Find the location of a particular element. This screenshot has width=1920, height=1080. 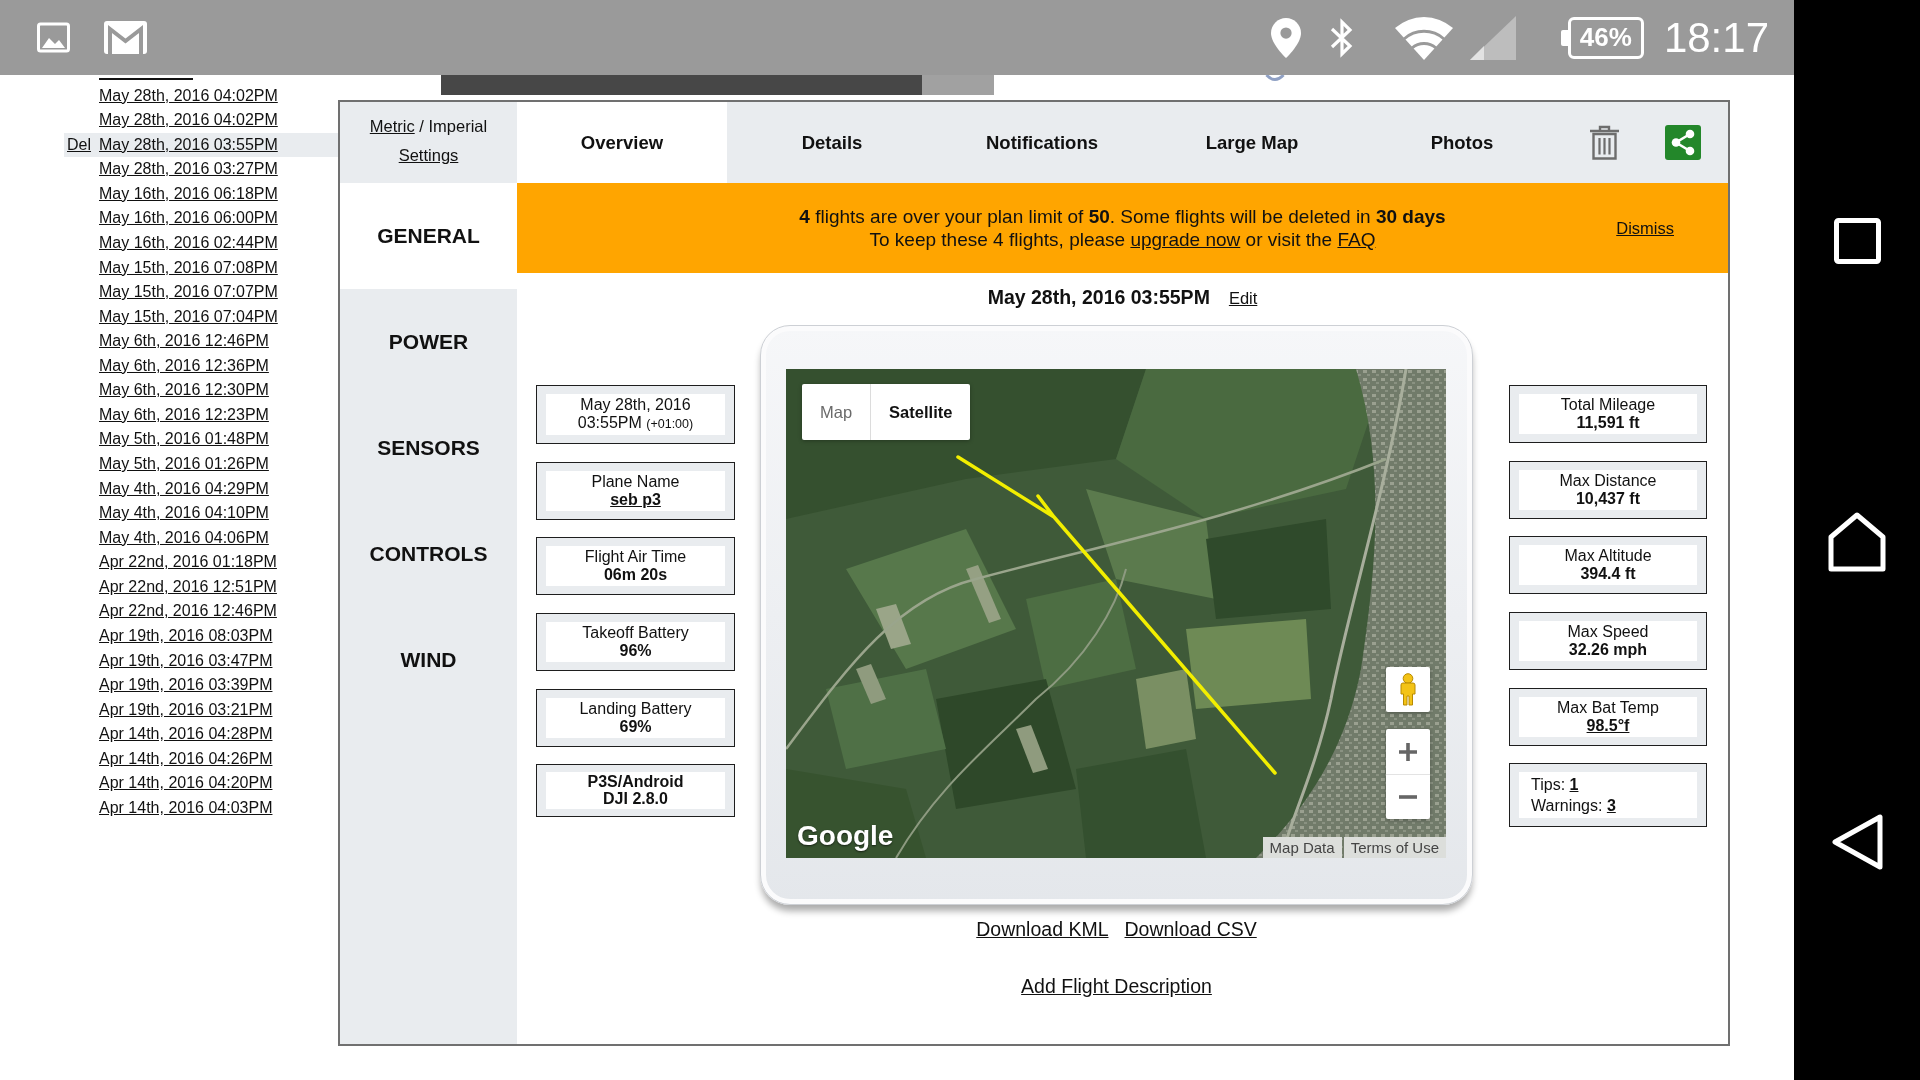

image-icon is located at coordinates (53, 37).